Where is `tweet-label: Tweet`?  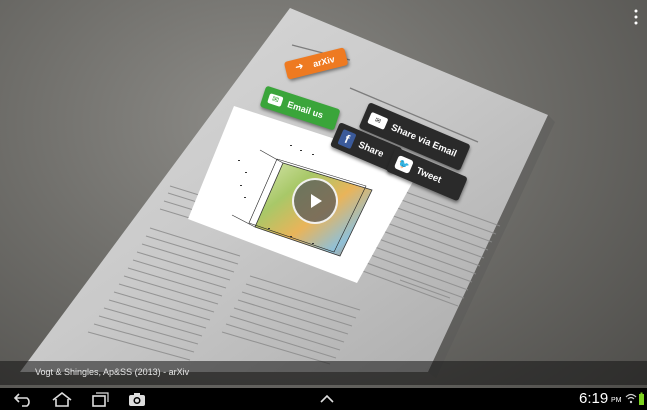 tweet-label: Tweet is located at coordinates (429, 175).